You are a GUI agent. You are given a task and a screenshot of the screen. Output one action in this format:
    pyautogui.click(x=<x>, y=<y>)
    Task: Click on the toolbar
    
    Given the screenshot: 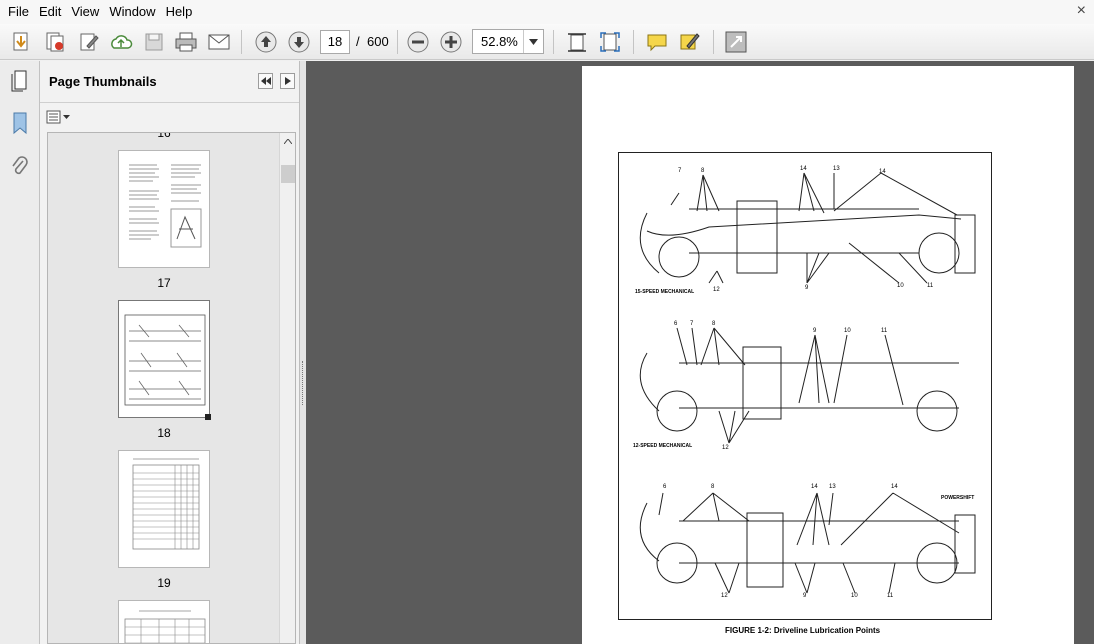 What is the action you would take?
    pyautogui.click(x=547, y=42)
    